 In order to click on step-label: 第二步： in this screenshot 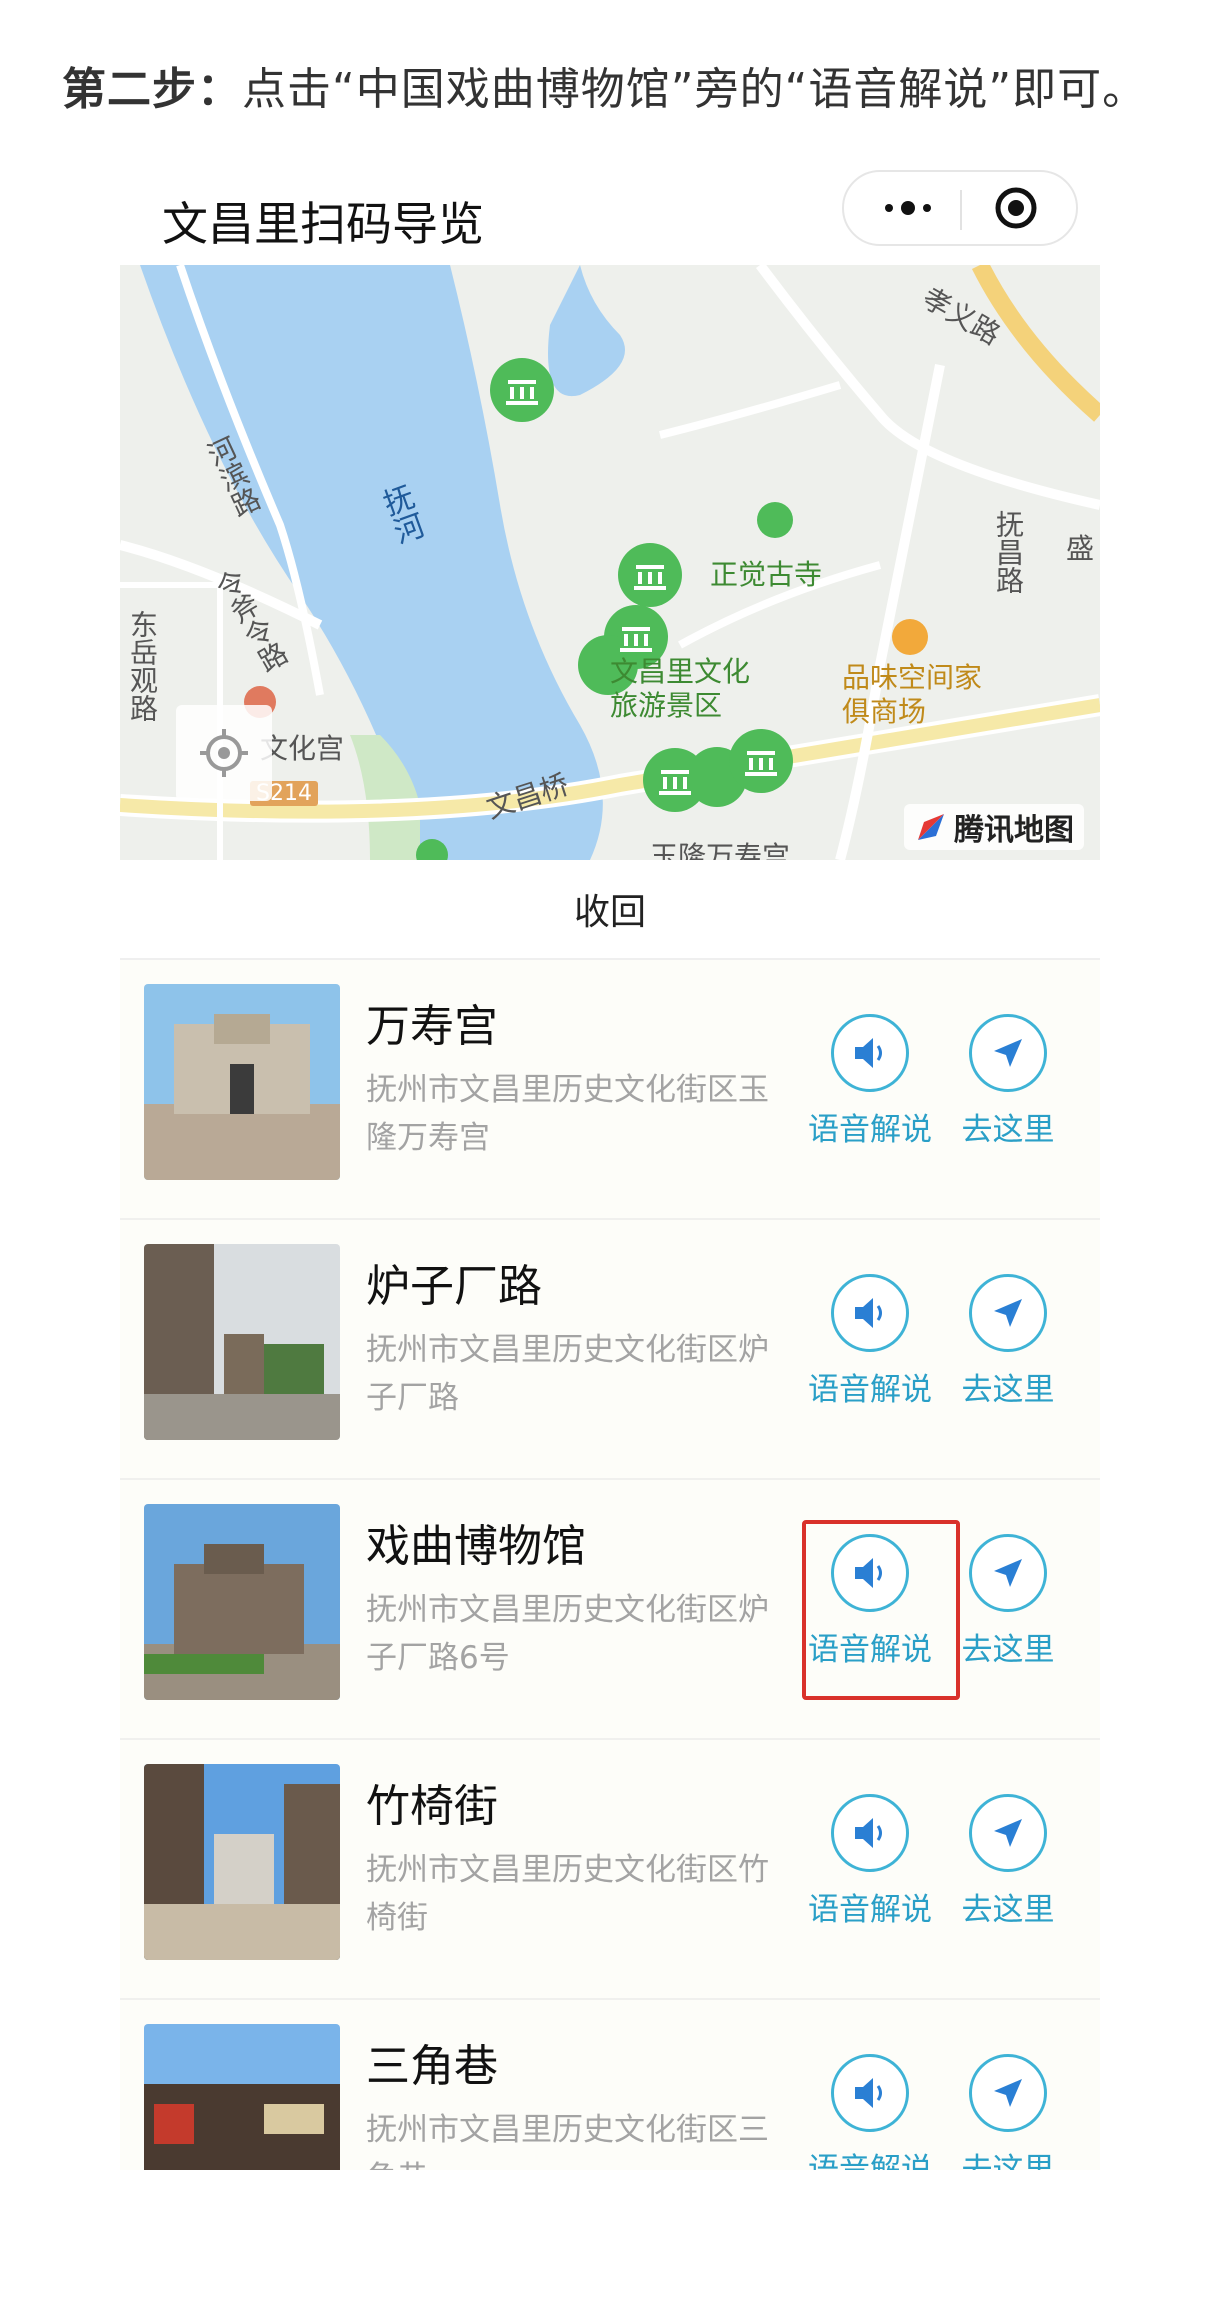, I will do `click(152, 89)`.